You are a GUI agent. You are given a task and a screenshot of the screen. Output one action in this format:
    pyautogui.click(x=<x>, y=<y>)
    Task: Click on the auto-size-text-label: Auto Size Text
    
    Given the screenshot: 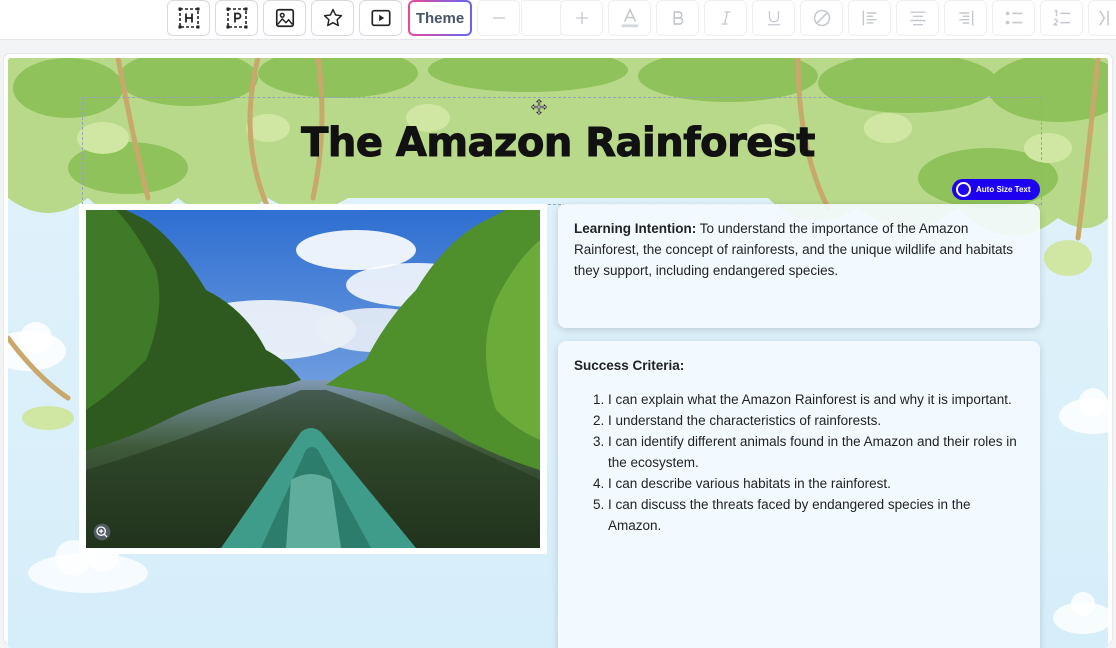 What is the action you would take?
    pyautogui.click(x=1003, y=189)
    